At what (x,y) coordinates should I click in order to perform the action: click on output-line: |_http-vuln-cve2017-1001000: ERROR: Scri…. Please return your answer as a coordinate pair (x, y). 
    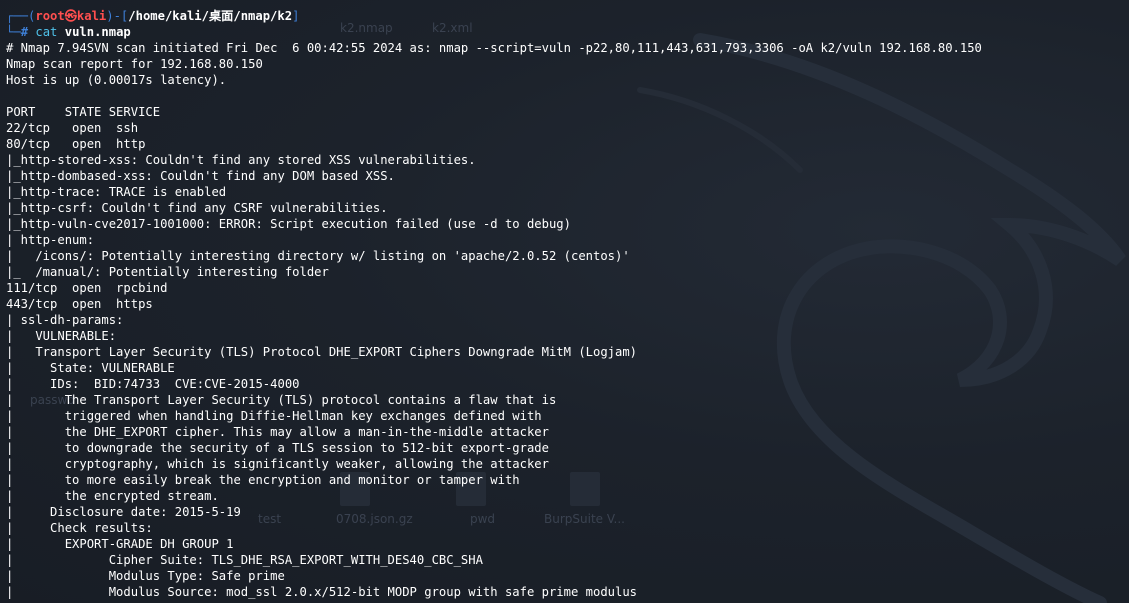
    Looking at the image, I should click on (288, 224).